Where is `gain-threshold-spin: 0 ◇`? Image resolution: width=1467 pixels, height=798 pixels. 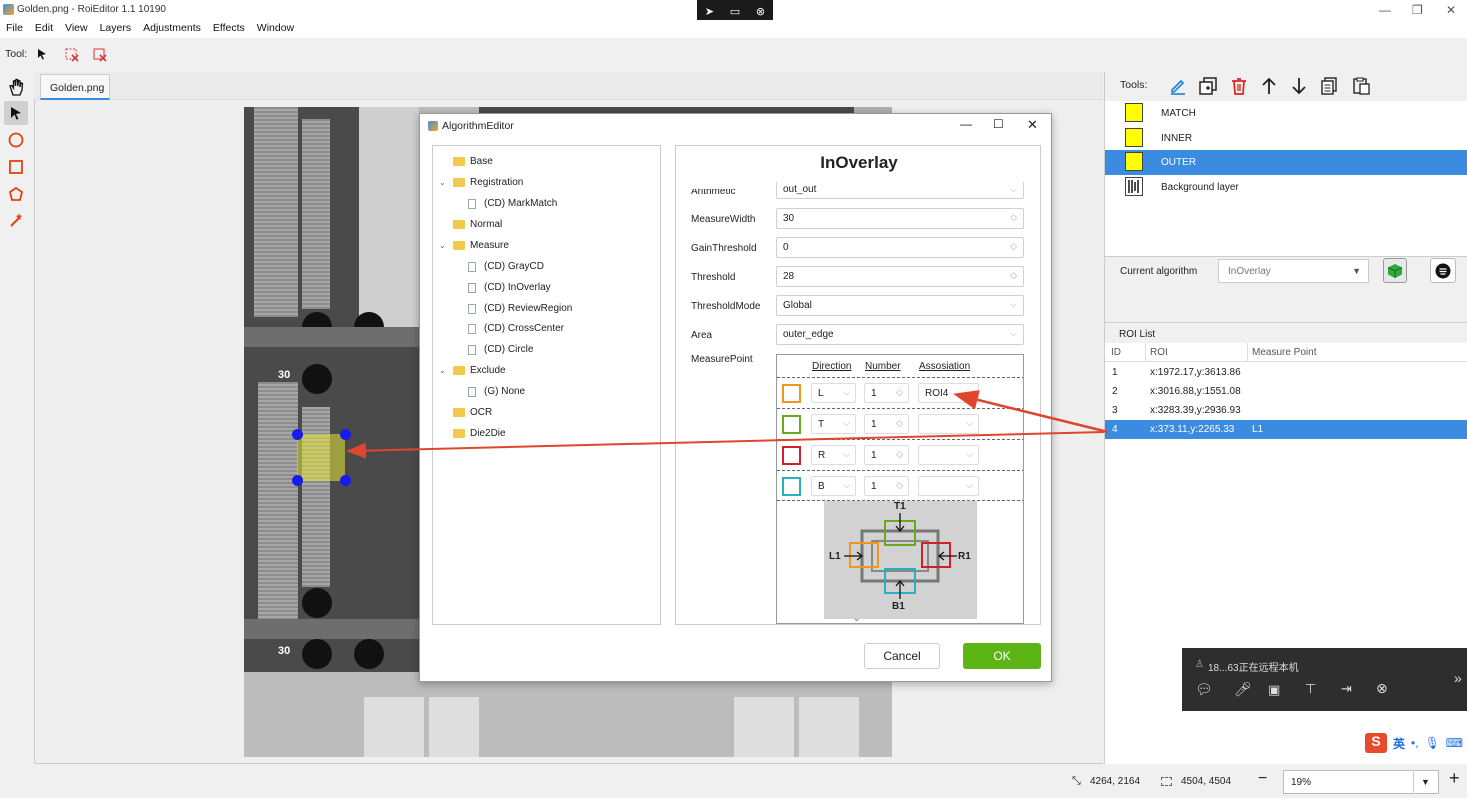 gain-threshold-spin: 0 ◇ is located at coordinates (900, 247).